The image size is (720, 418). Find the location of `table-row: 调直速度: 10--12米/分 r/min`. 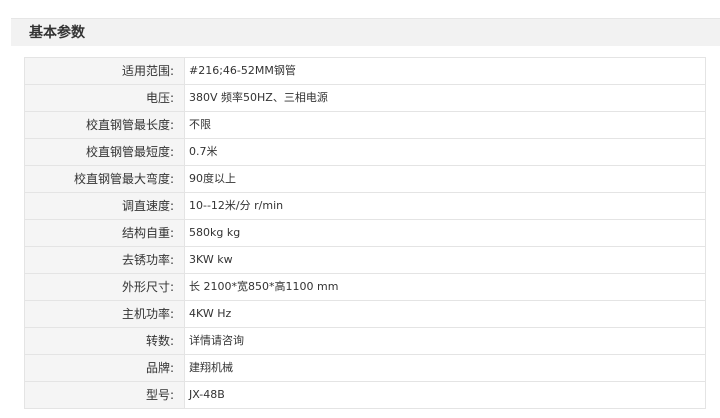

table-row: 调直速度: 10--12米/分 r/min is located at coordinates (365, 206).